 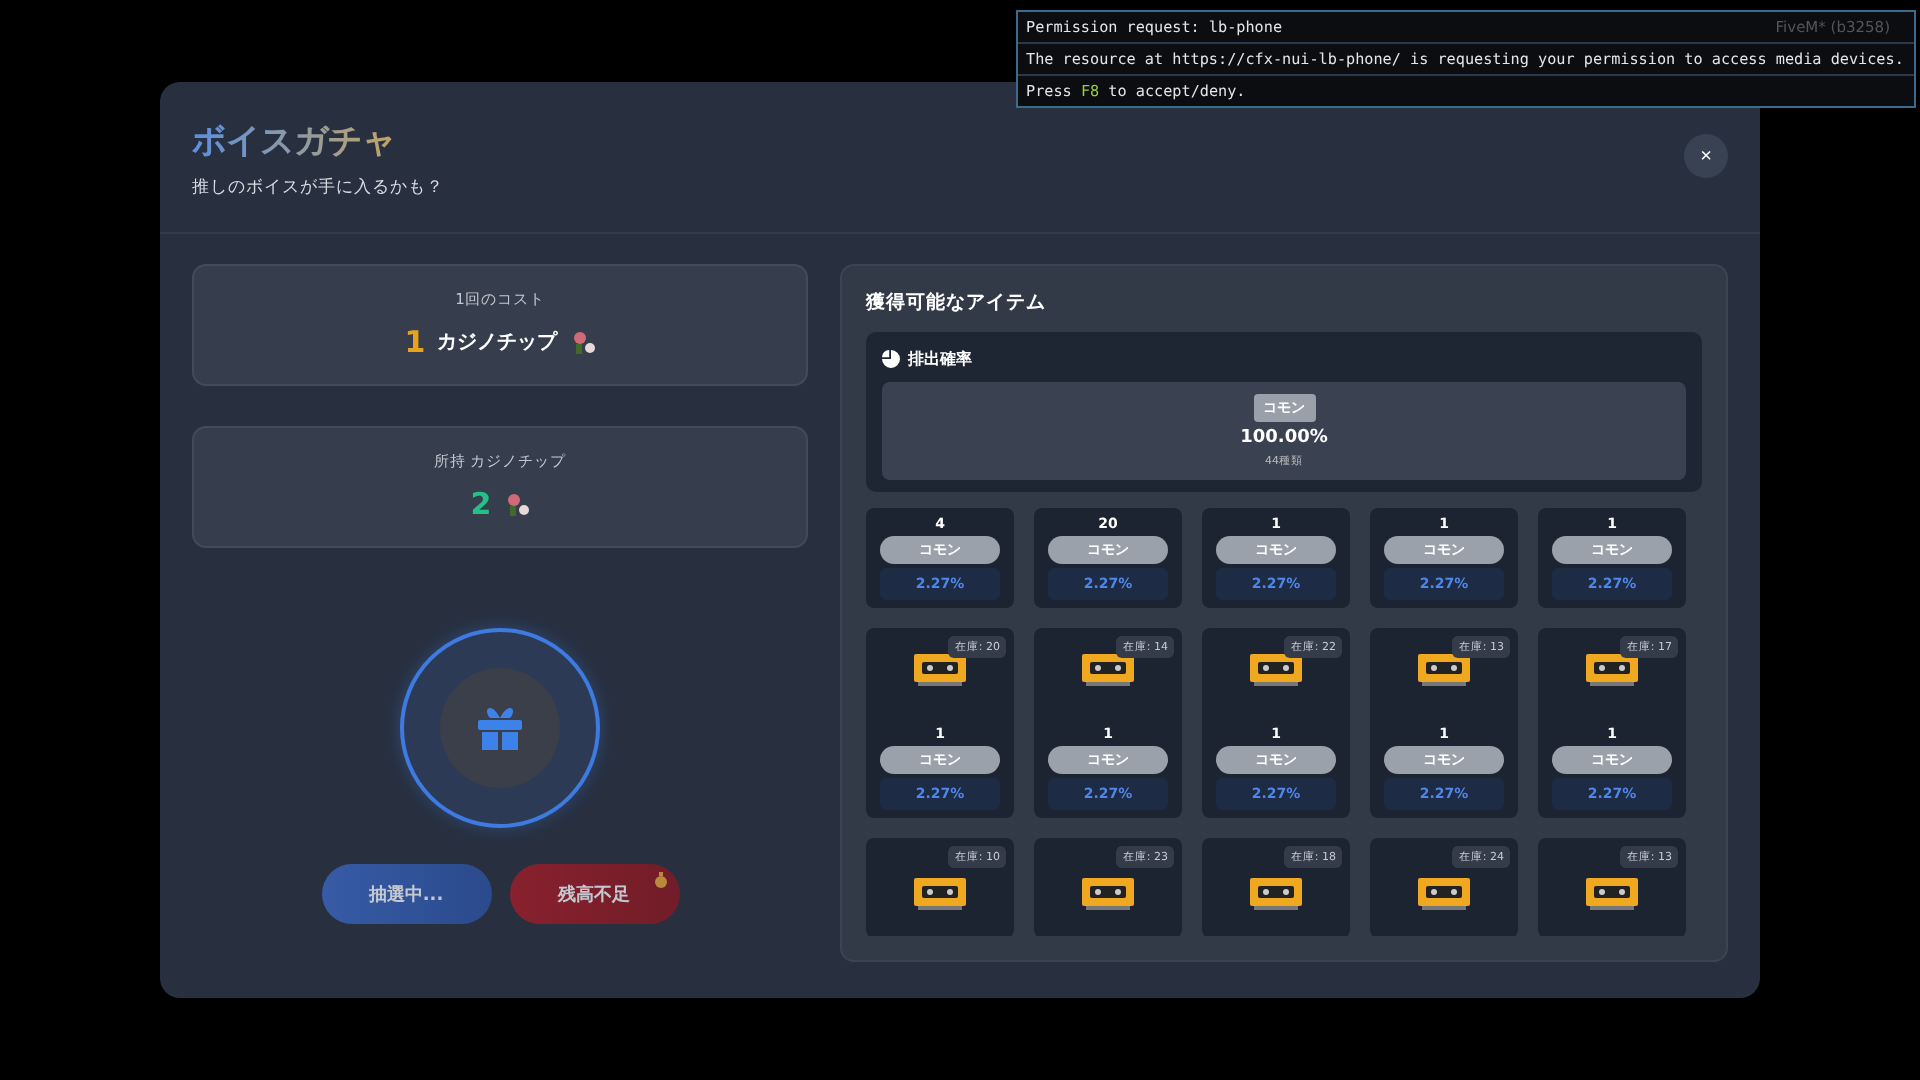 What do you see at coordinates (940, 359) in the screenshot?
I see `odds-title: 排出確率` at bounding box center [940, 359].